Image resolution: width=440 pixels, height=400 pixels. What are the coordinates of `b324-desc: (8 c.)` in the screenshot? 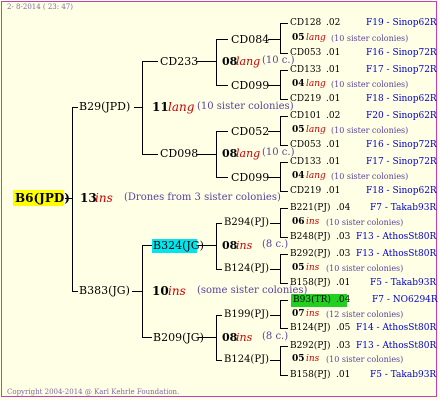 It's located at (275, 244).